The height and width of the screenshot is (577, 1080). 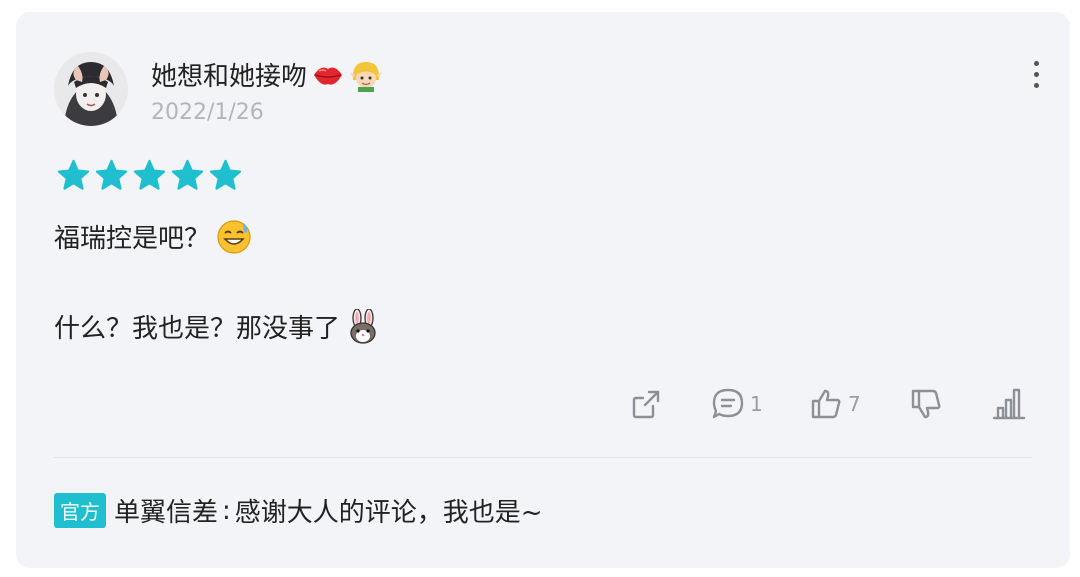 What do you see at coordinates (166, 510) in the screenshot?
I see `reply-author: 单翼信差` at bounding box center [166, 510].